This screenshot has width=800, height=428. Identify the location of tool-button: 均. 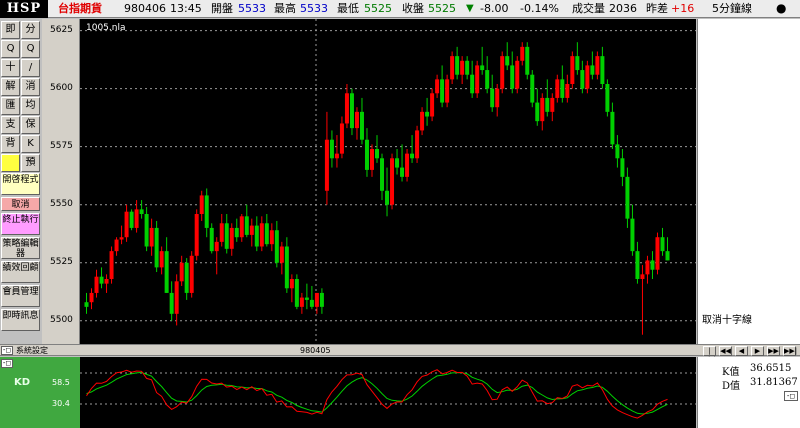
(30, 106).